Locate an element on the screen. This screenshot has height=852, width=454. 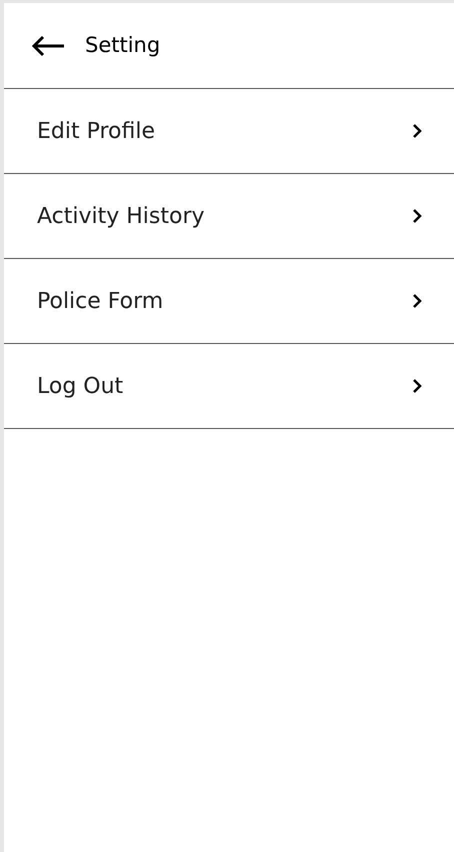
back-button is located at coordinates (48, 45).